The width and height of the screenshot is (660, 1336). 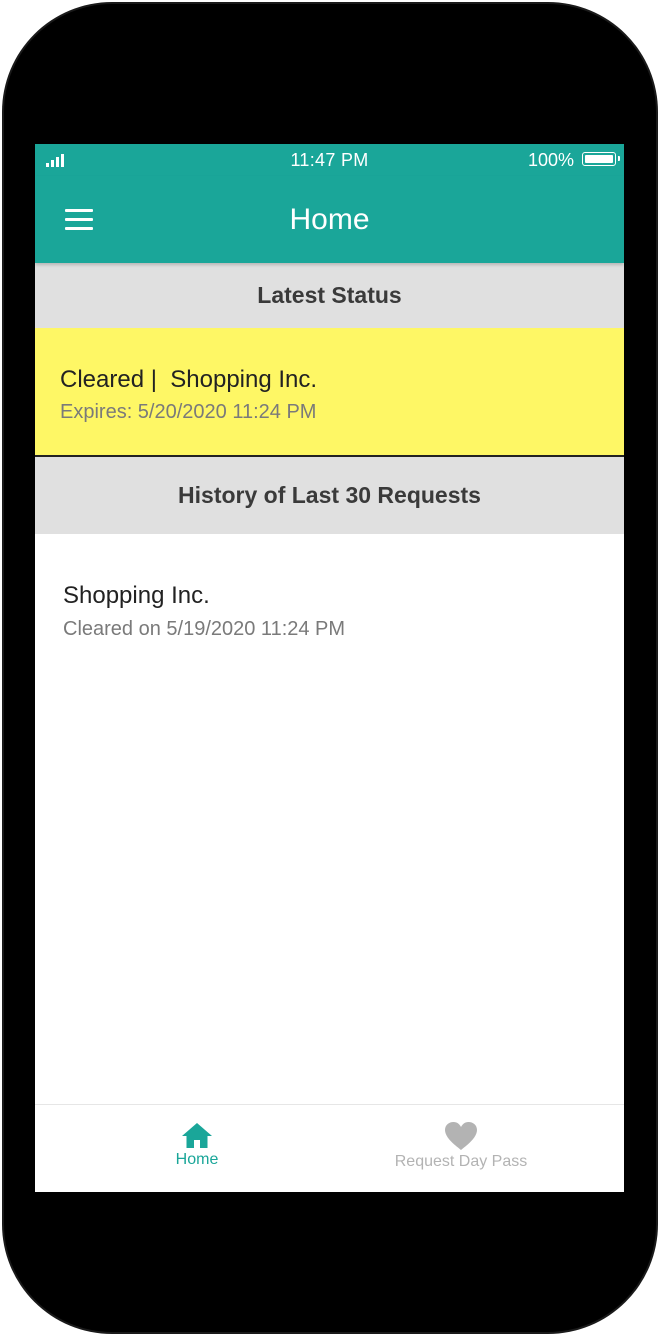 What do you see at coordinates (550, 160) in the screenshot?
I see `battery-percentage: 100%` at bounding box center [550, 160].